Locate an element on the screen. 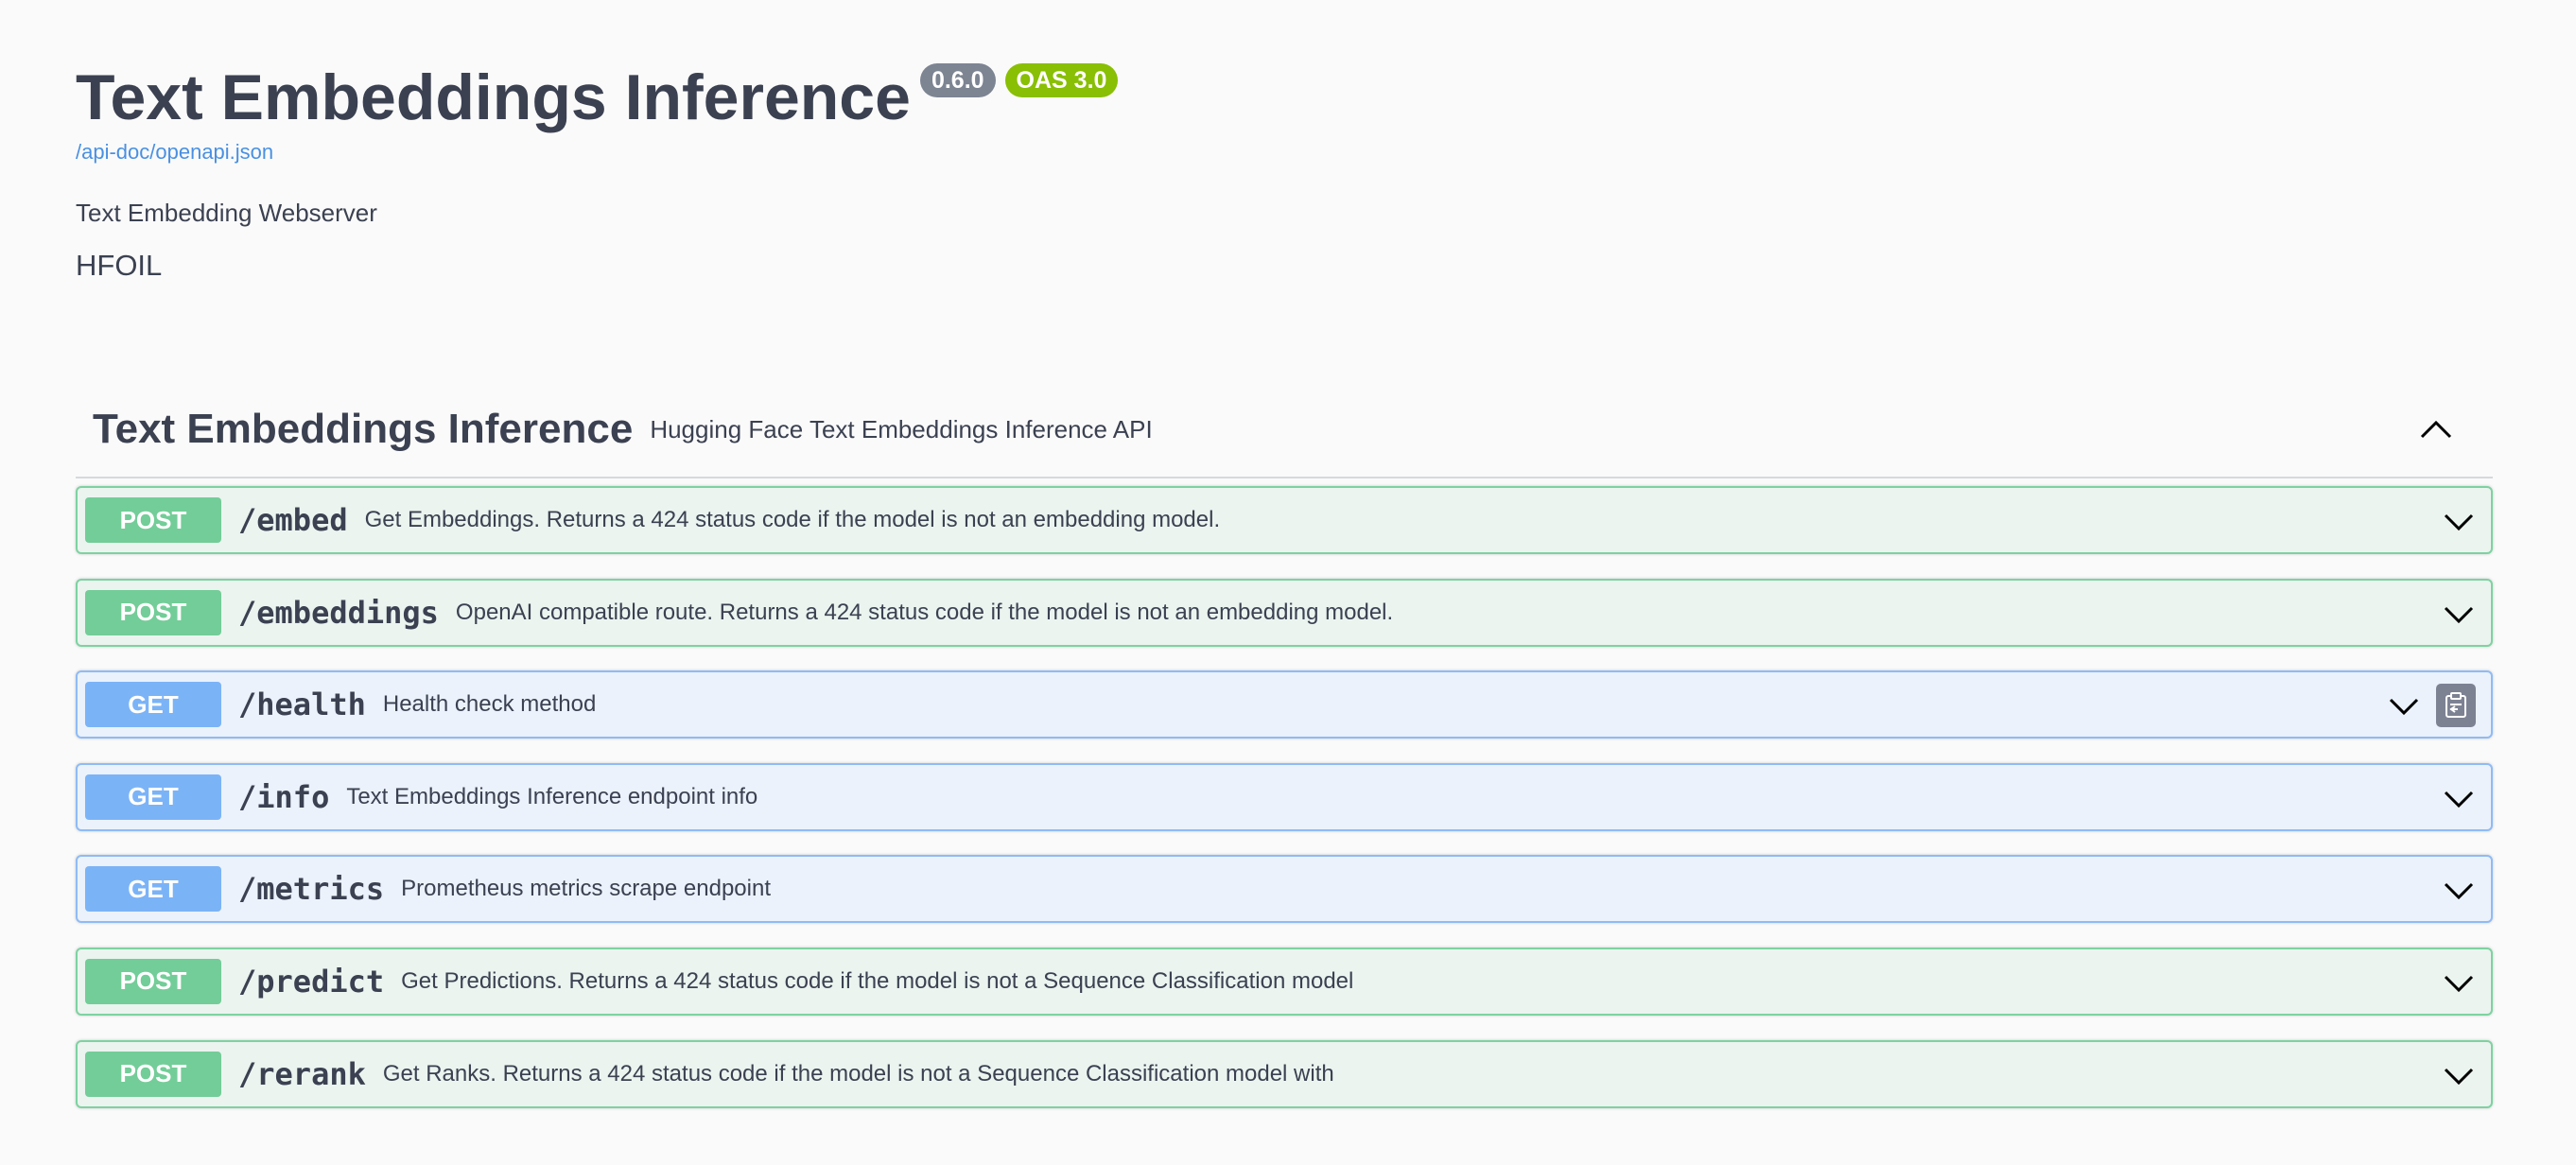  chevron-up-icon is located at coordinates (2436, 429).